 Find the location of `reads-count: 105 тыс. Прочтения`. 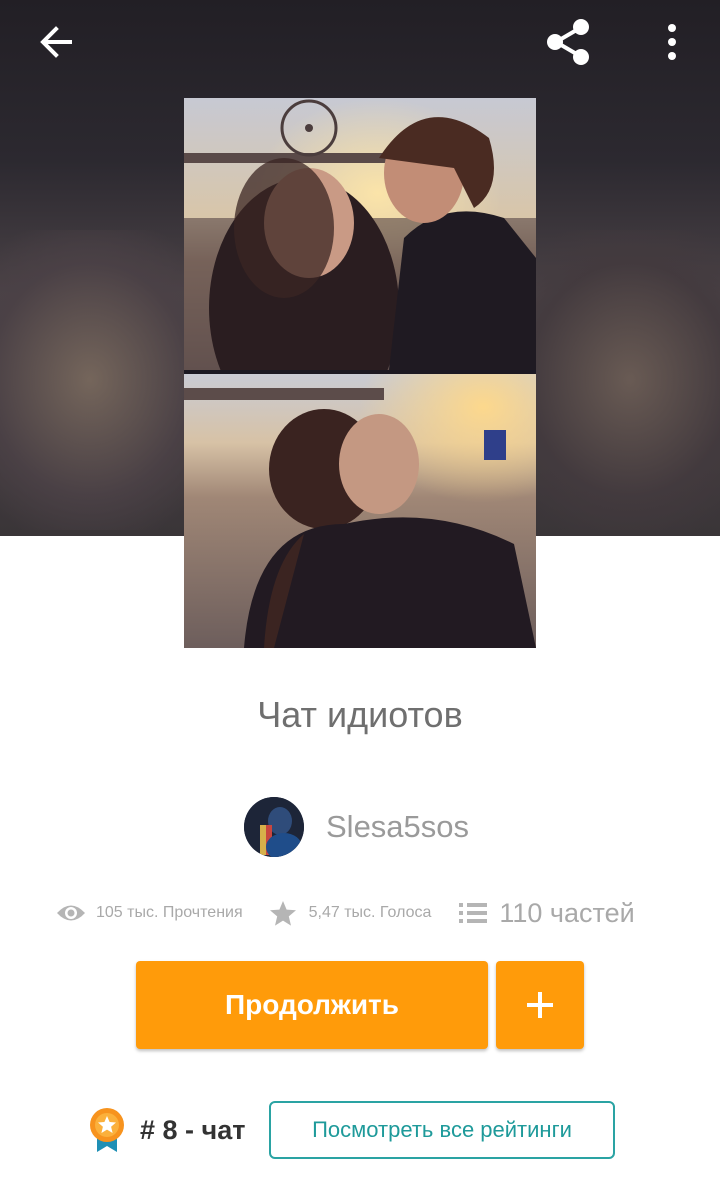

reads-count: 105 тыс. Прочтения is located at coordinates (169, 912).